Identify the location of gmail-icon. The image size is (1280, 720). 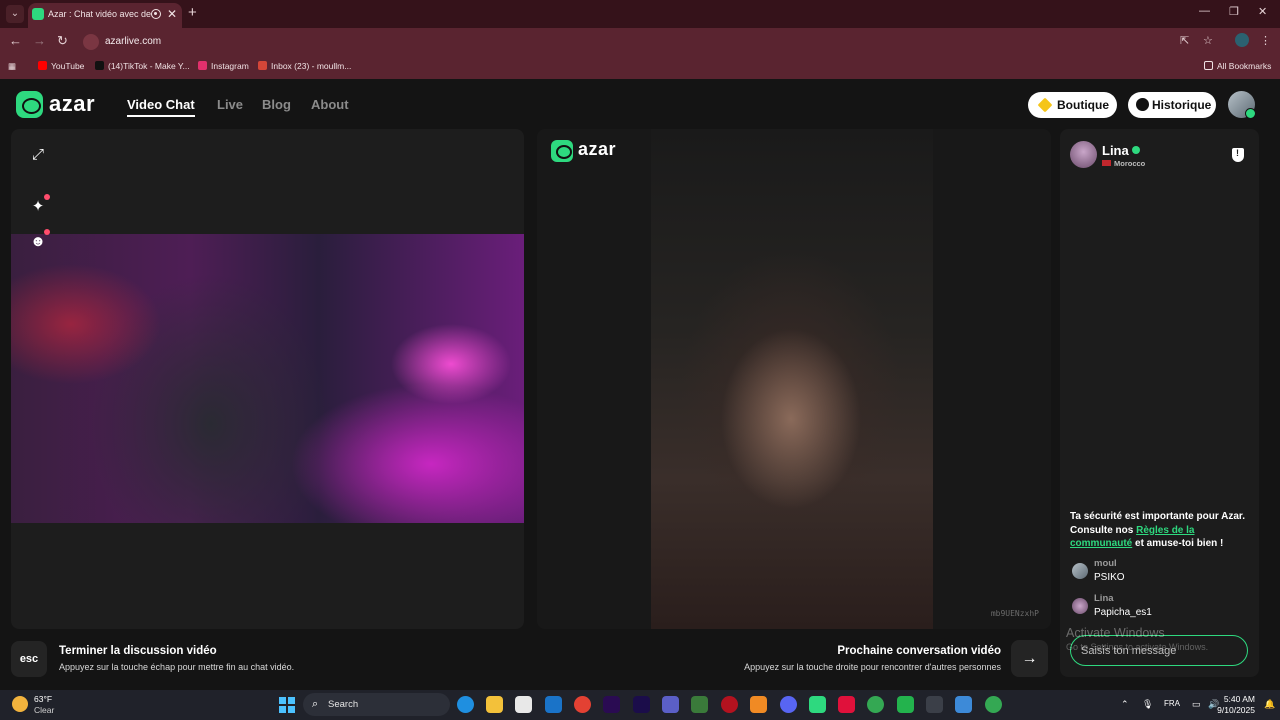
(262, 65).